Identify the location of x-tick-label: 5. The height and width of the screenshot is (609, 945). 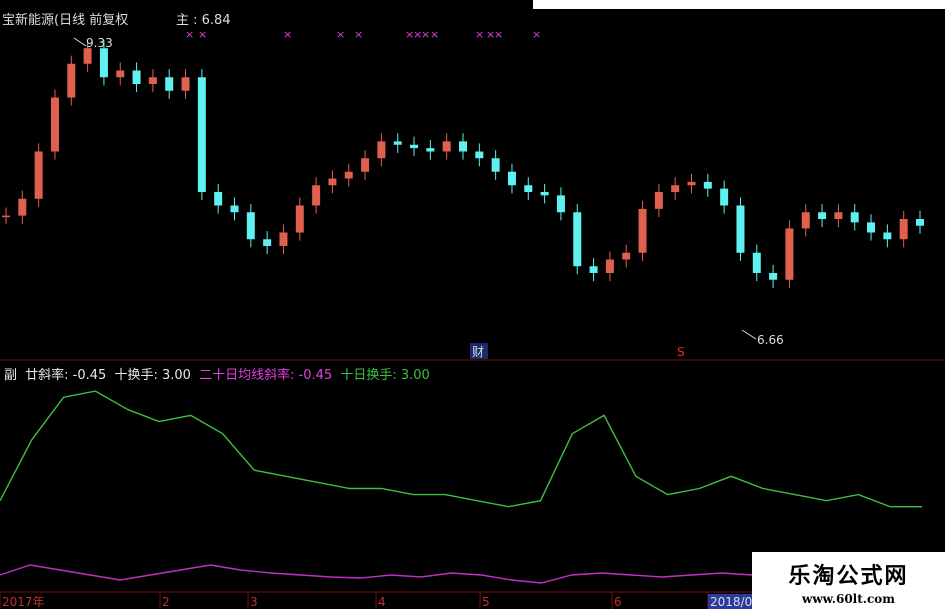
(486, 602).